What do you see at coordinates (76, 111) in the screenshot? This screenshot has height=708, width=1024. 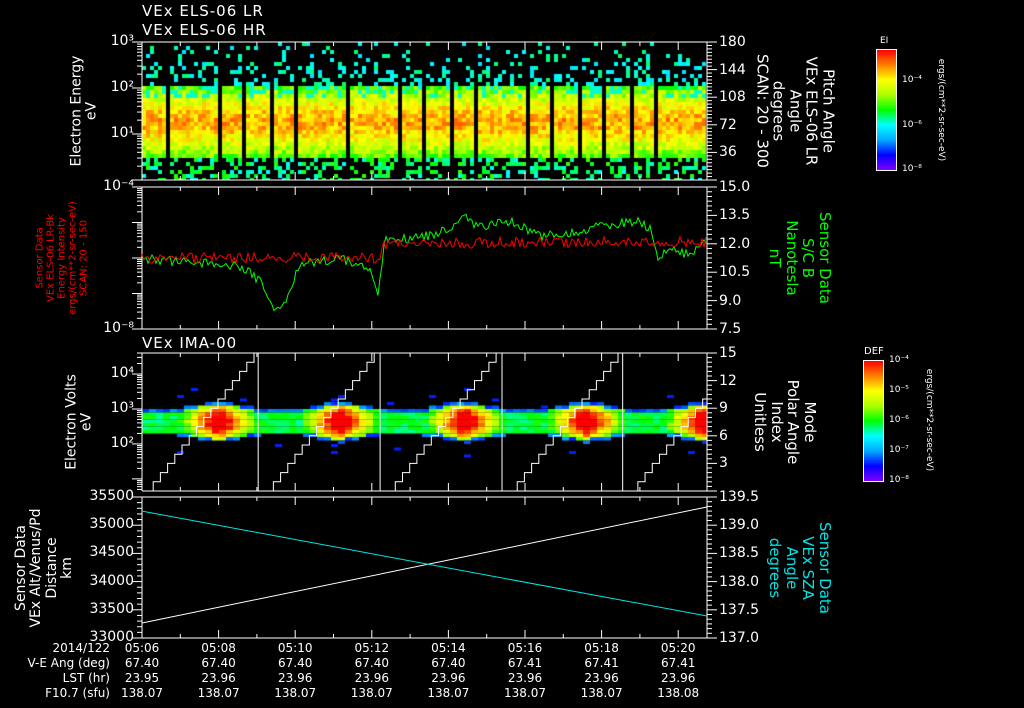 I see `left-axis-title-line: Electron Energy` at bounding box center [76, 111].